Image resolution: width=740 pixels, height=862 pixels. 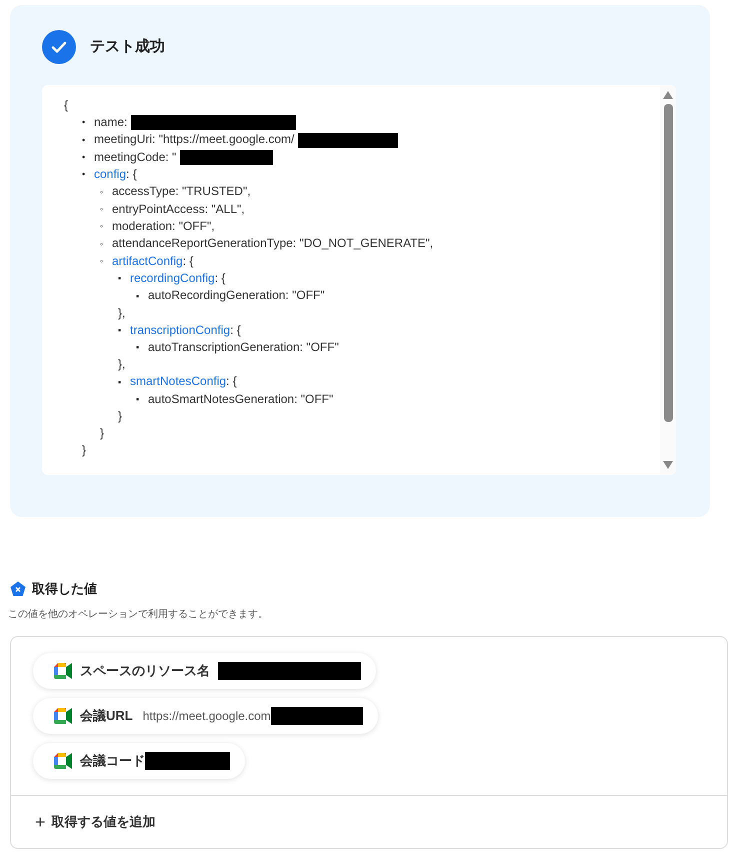 I want to click on json-brace: {, so click(x=66, y=105).